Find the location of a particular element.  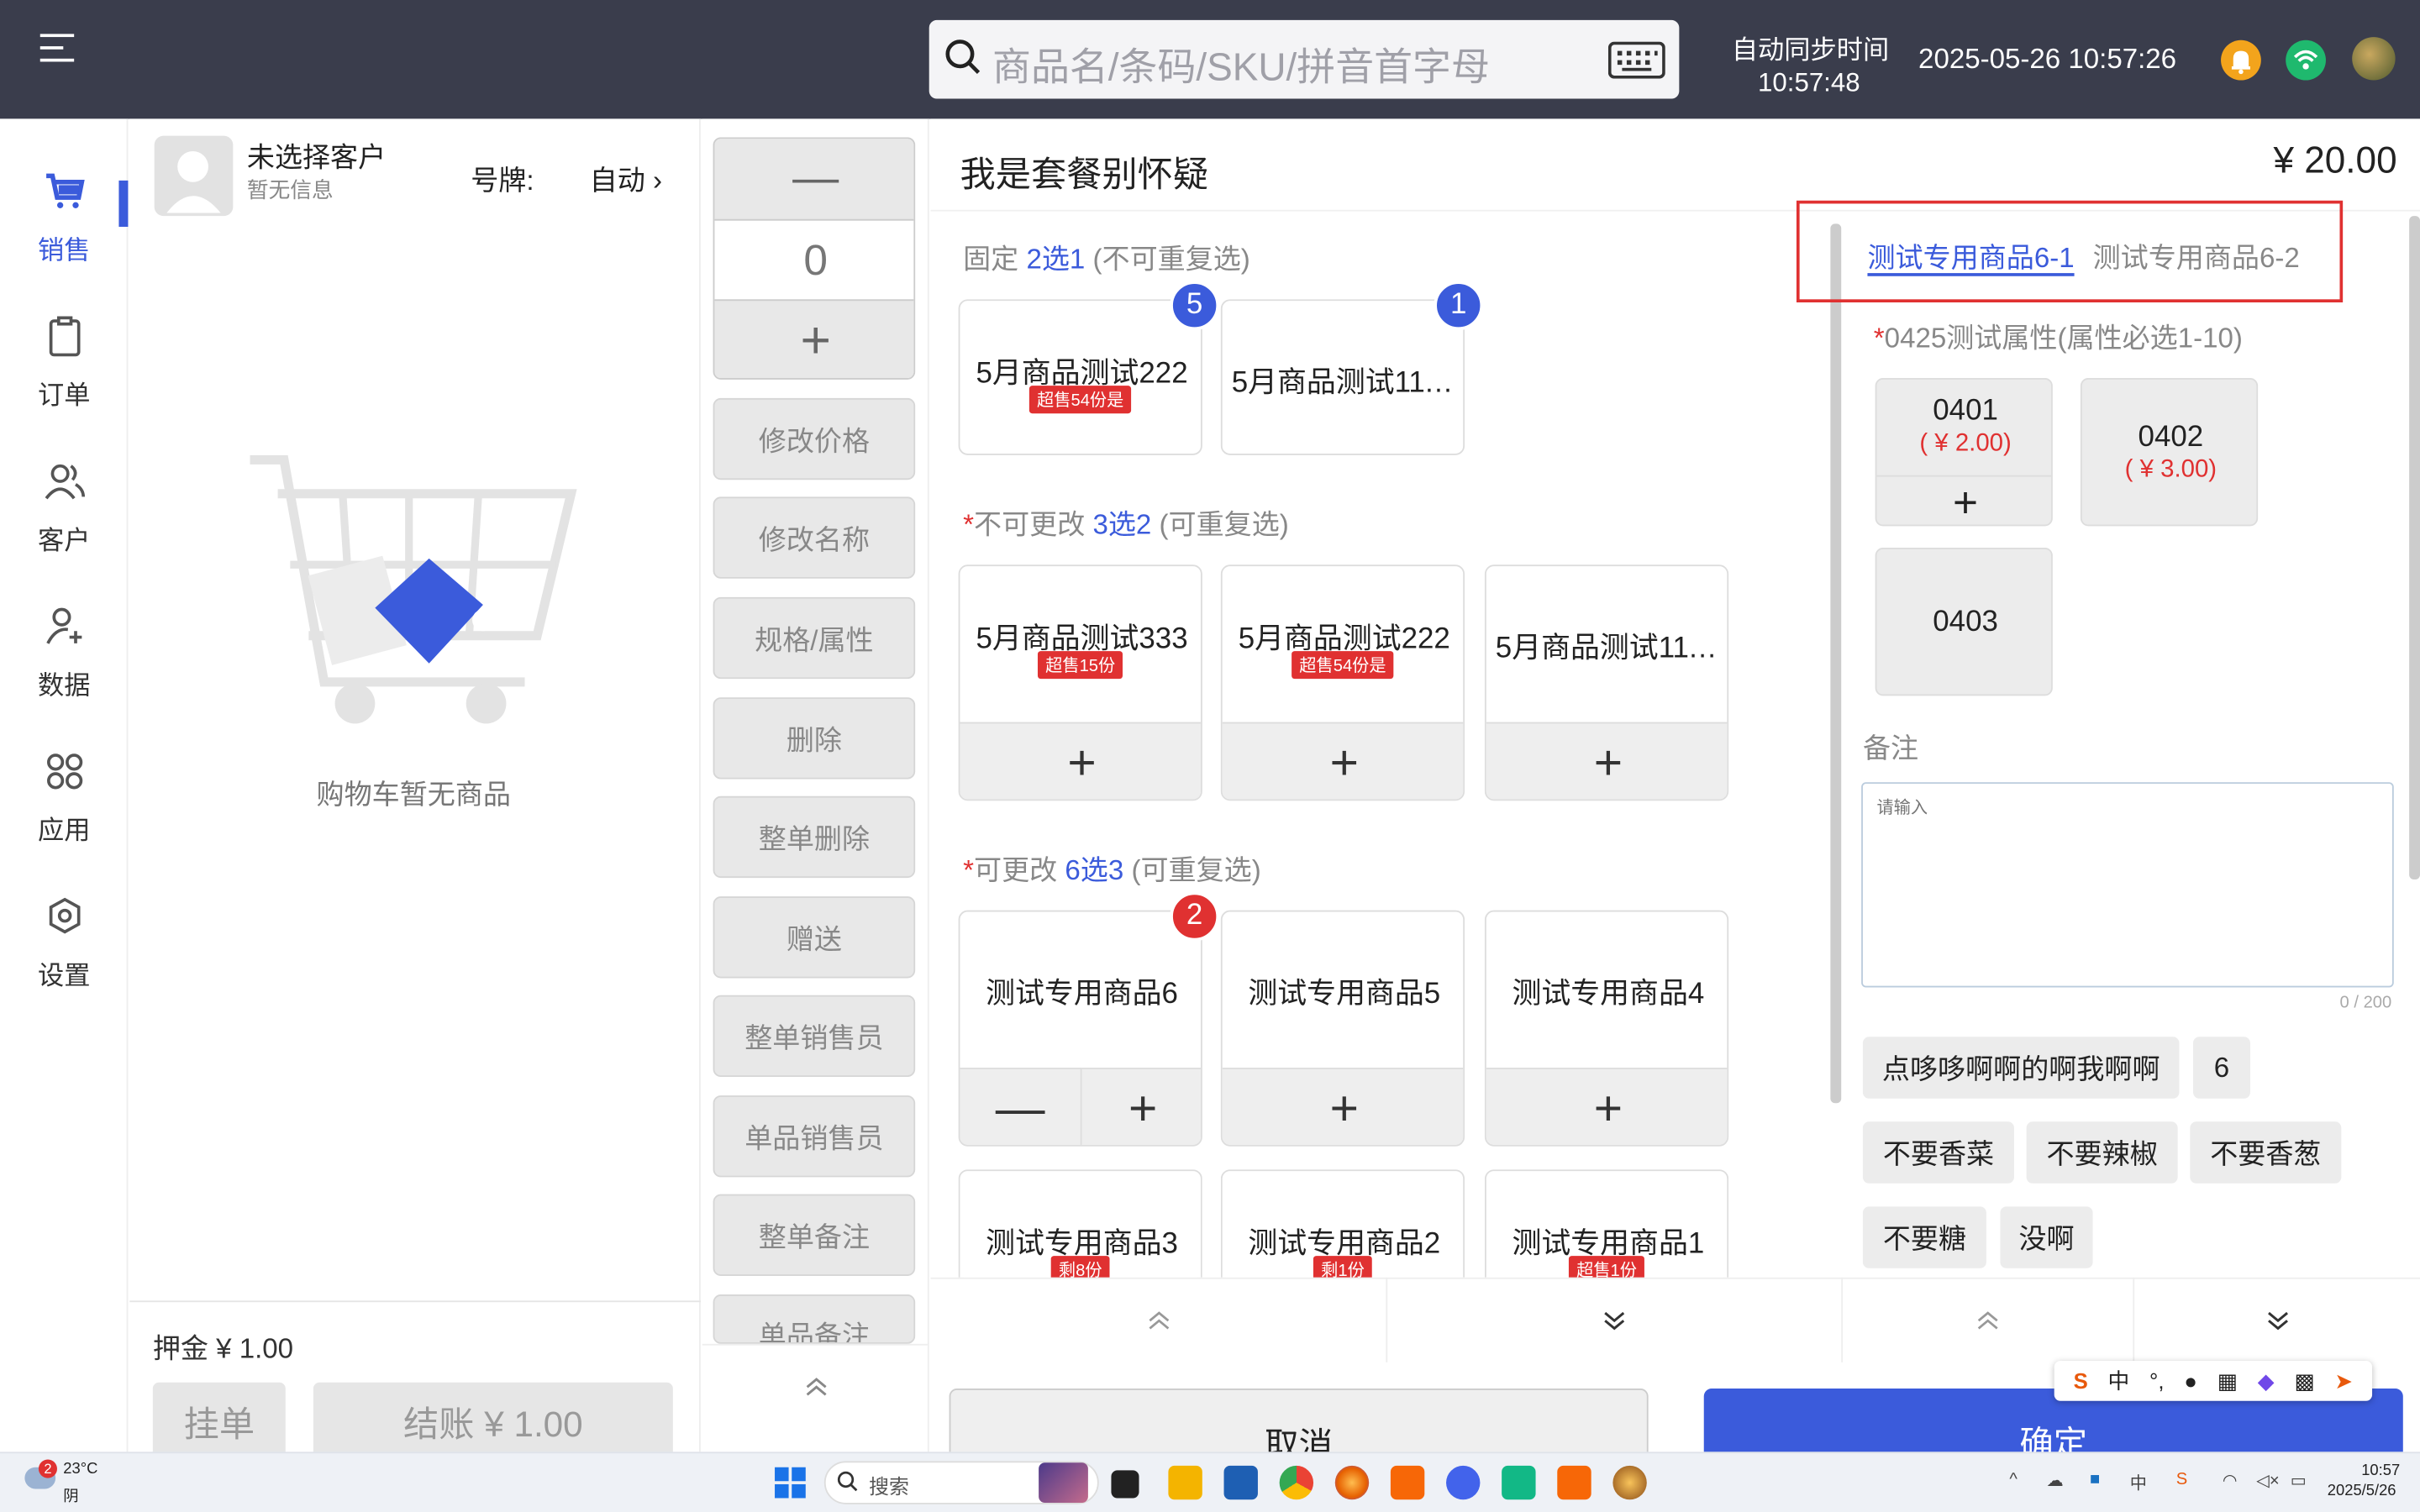

nav-settings: 设置 is located at coordinates (64, 967).